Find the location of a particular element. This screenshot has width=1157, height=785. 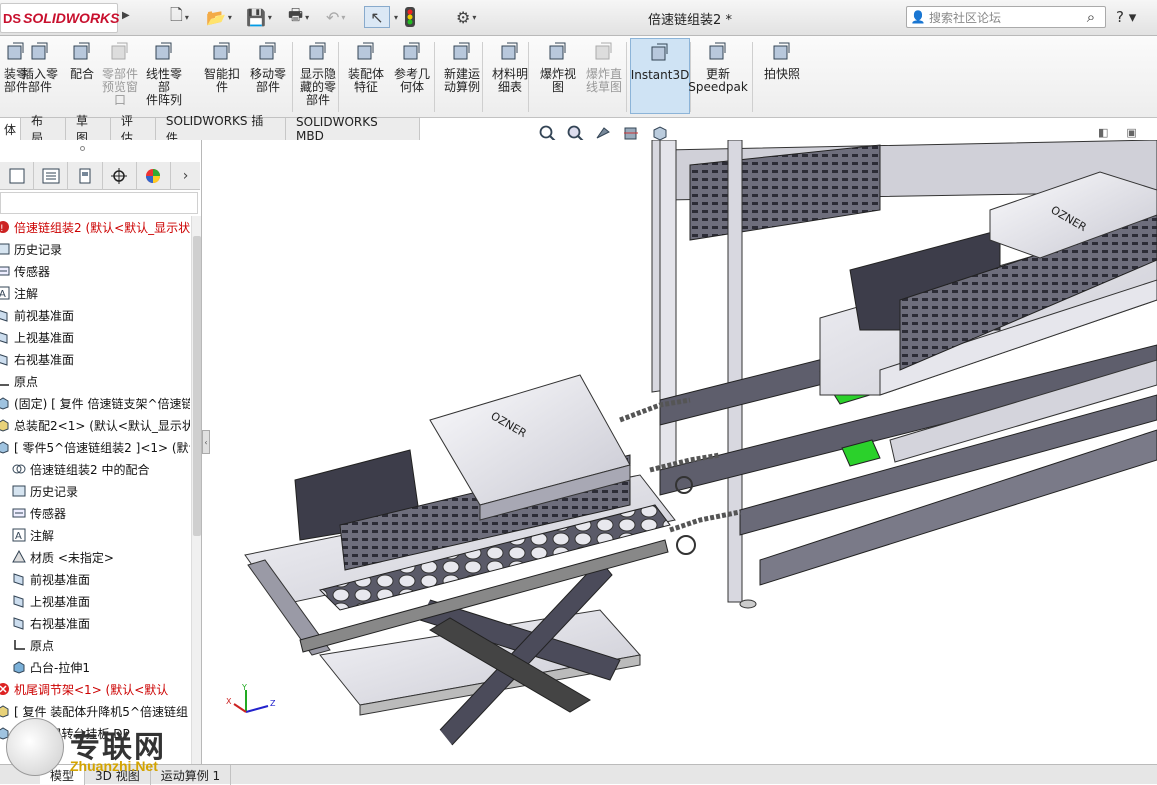

tab-4: SOLIDWORKS 插件 is located at coordinates (221, 129).